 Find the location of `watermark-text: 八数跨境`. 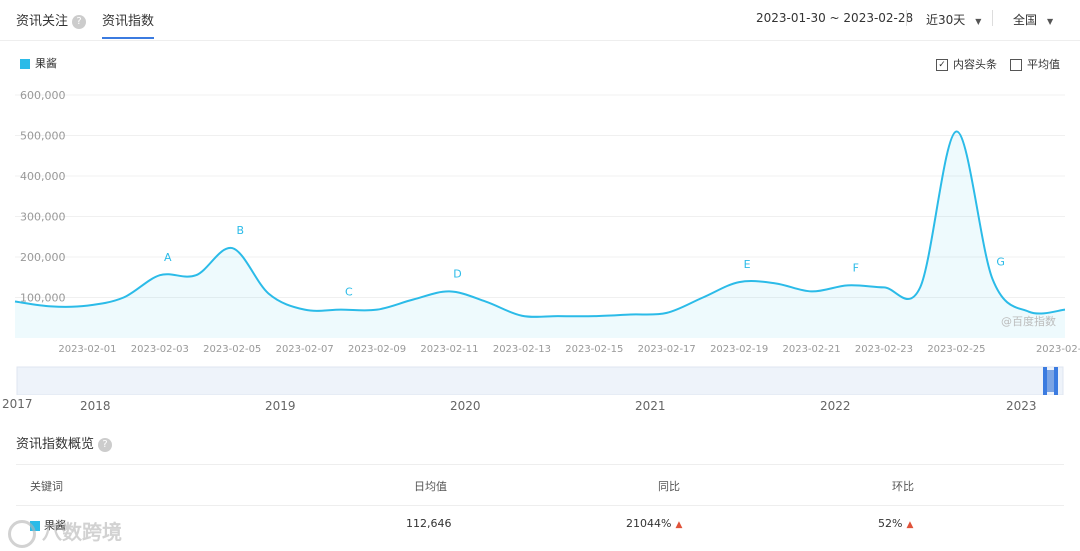

watermark-text: 八数跨境 is located at coordinates (82, 532).